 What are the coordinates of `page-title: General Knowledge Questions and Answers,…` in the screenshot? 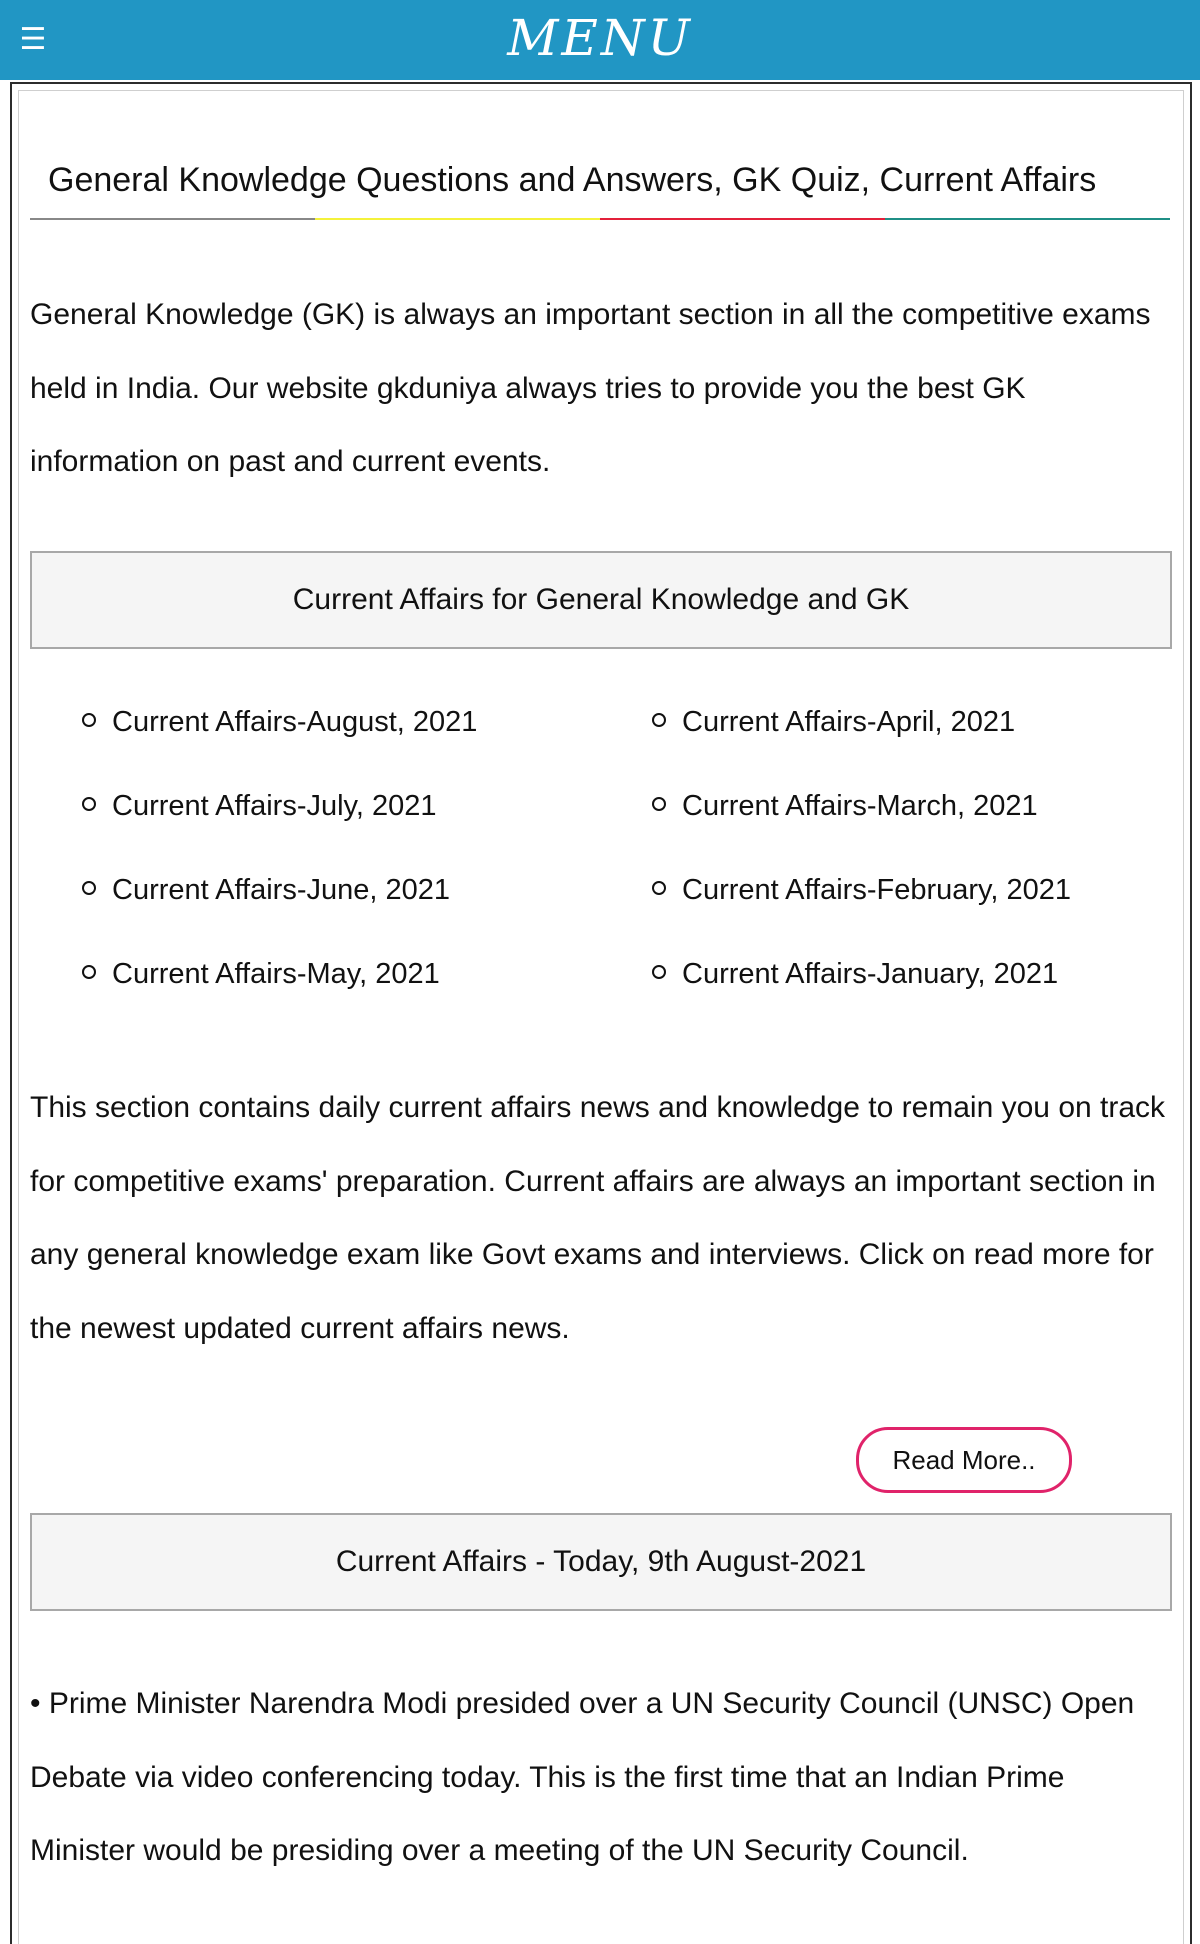 It's located at (572, 180).